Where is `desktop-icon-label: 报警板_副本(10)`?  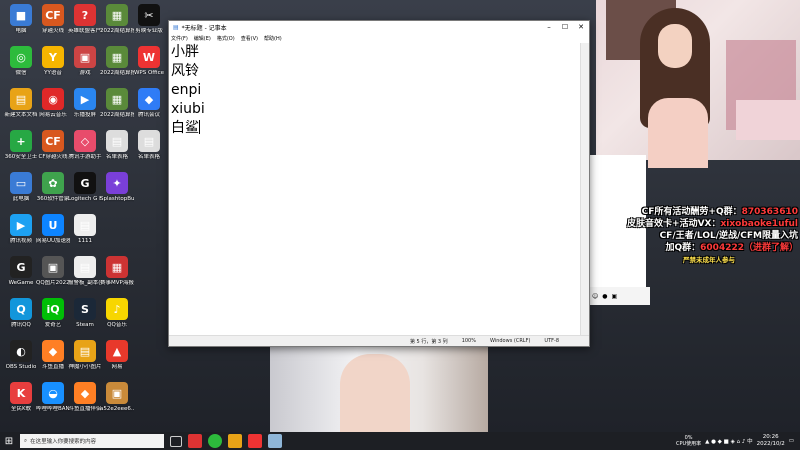 desktop-icon-label: 报警板_副本(10) is located at coordinates (85, 283).